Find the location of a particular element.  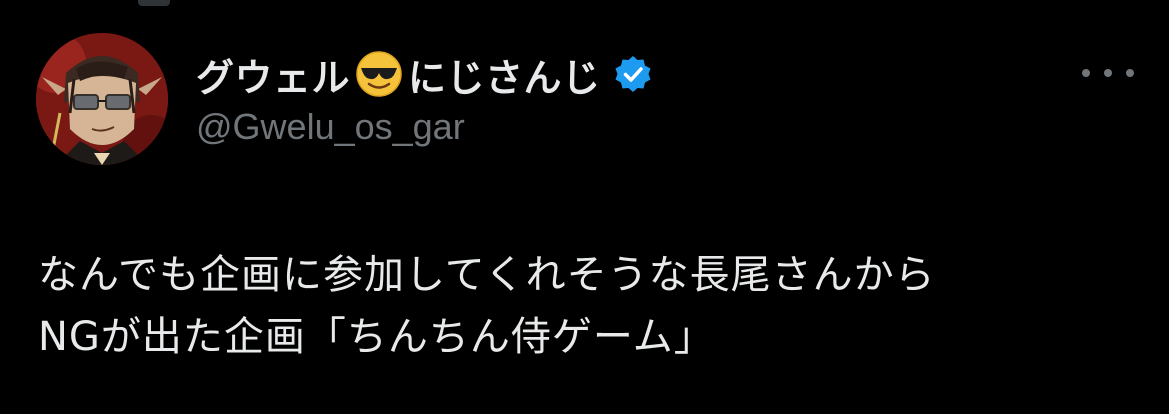

author-name-row: グウェル にじさんじ is located at coordinates (424, 74).